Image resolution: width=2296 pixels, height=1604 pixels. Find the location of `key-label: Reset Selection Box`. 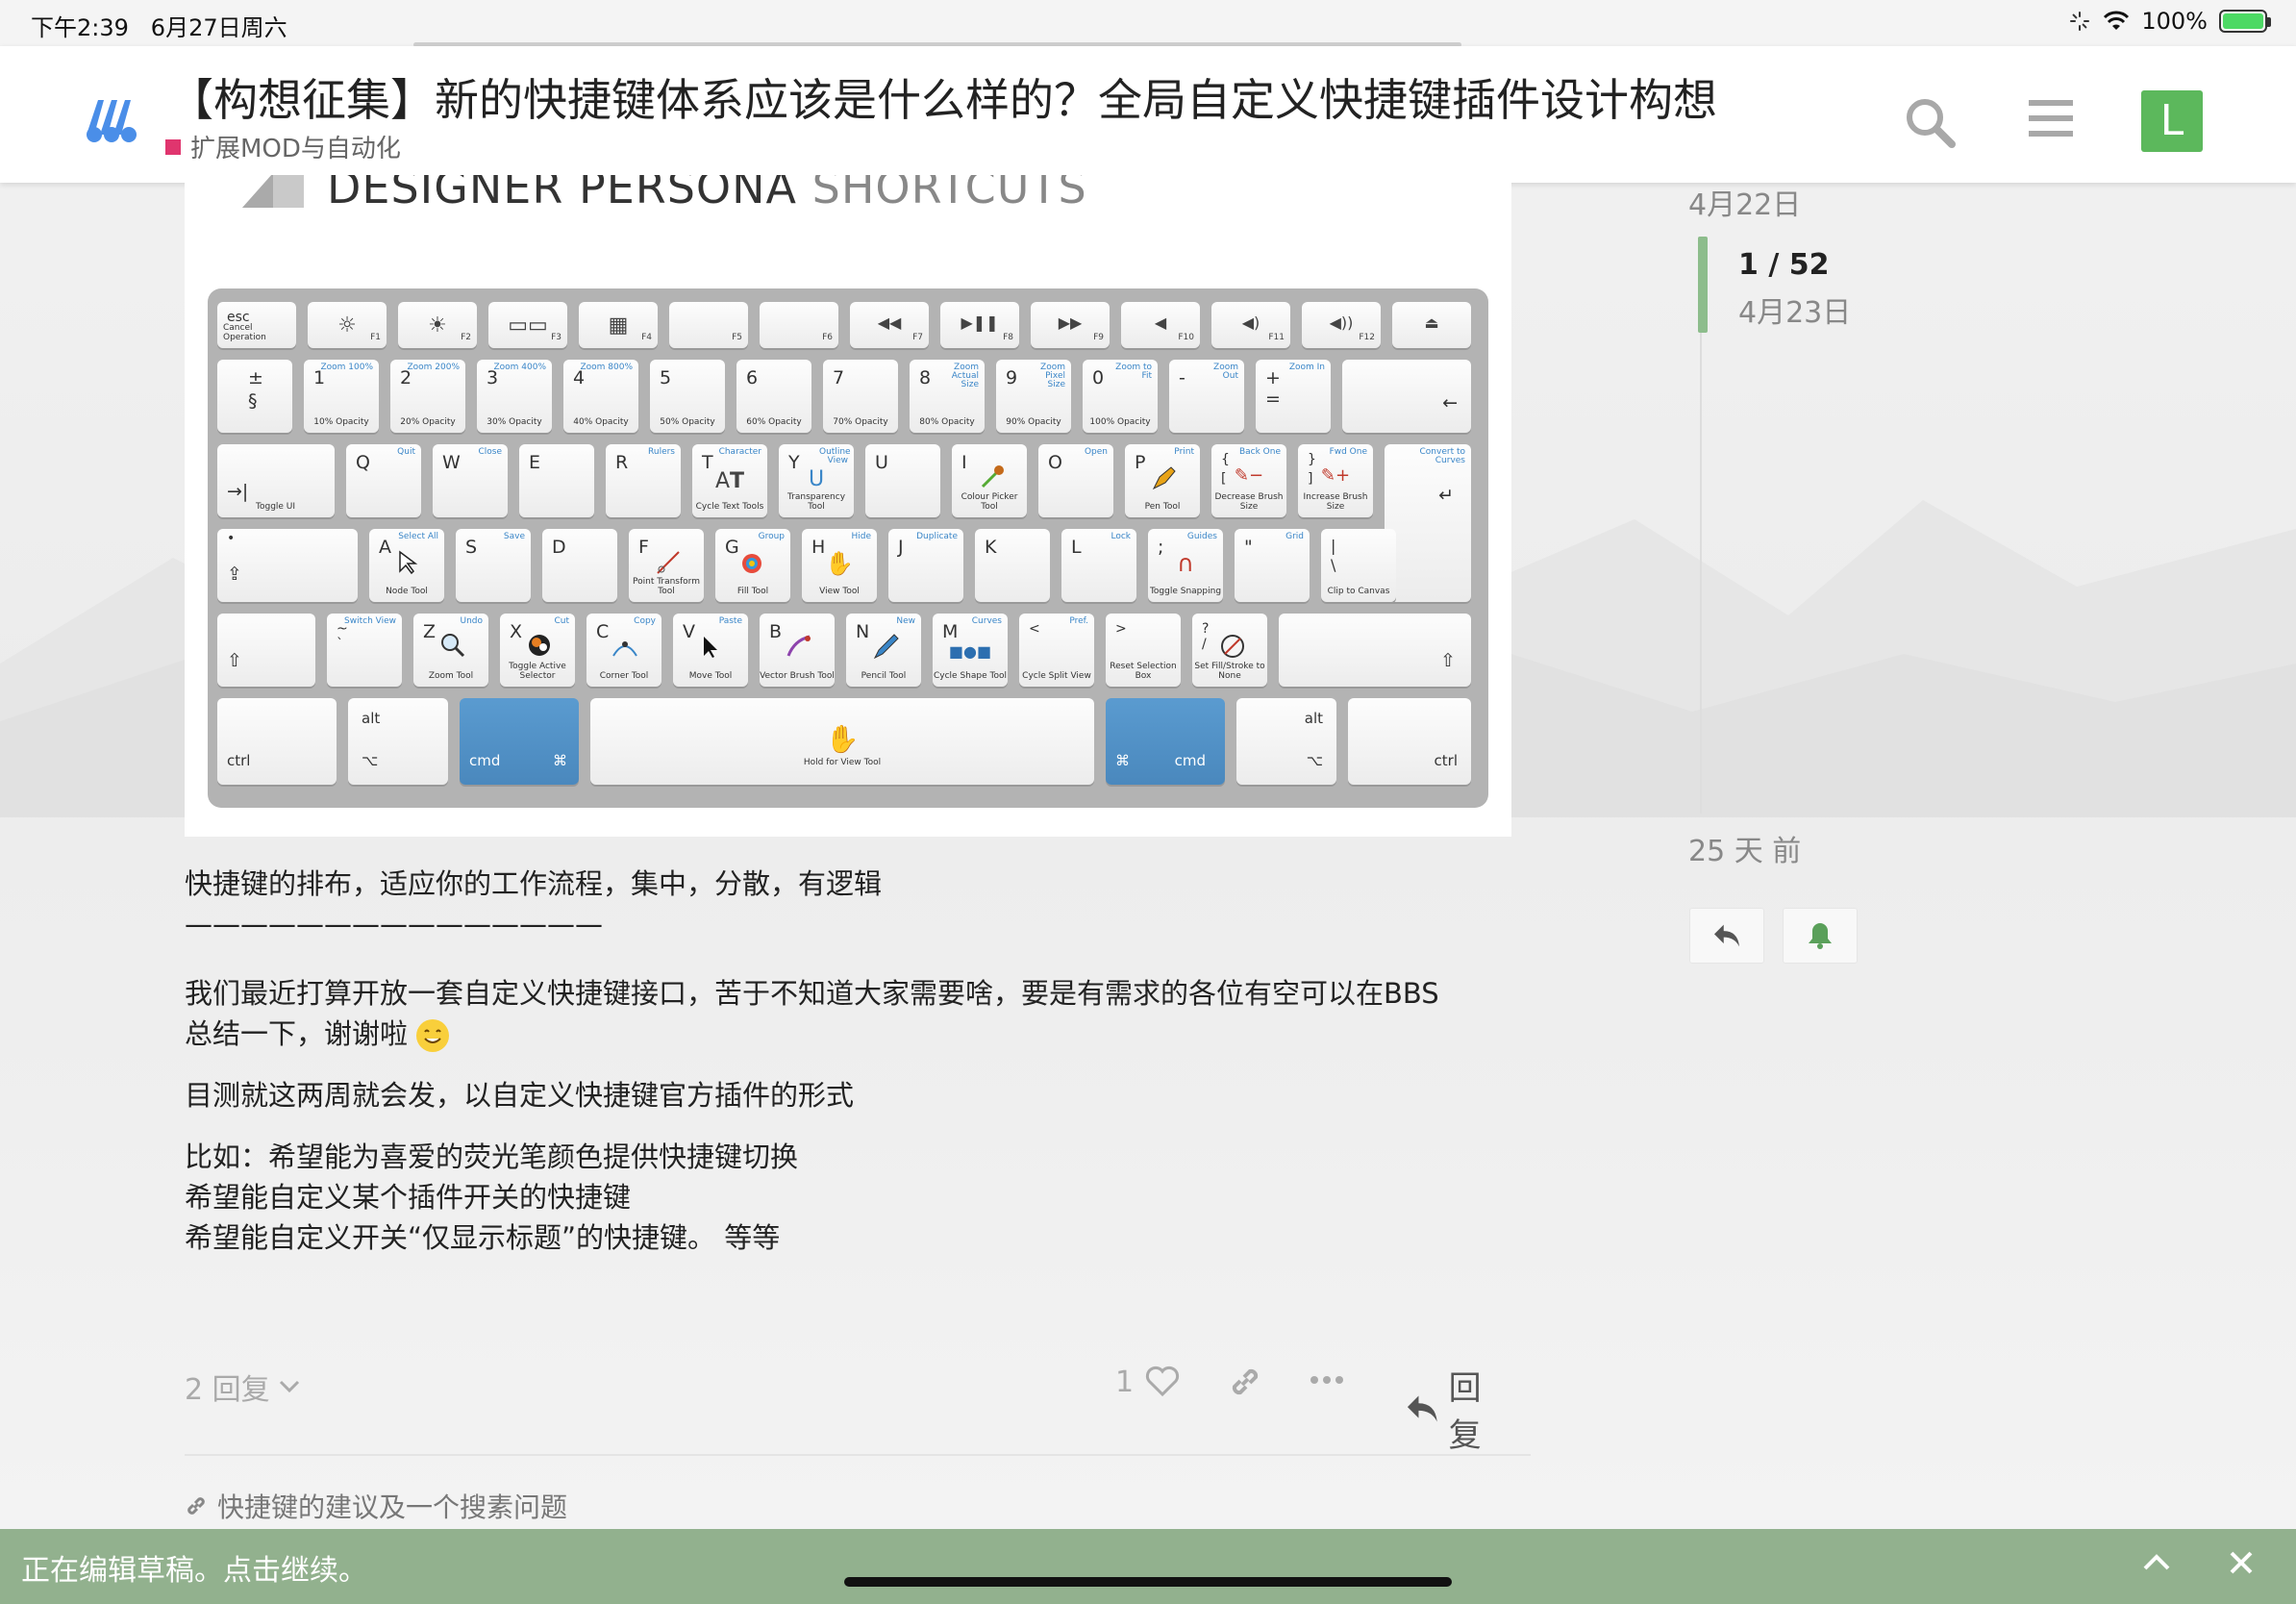

key-label: Reset Selection Box is located at coordinates (1143, 671).